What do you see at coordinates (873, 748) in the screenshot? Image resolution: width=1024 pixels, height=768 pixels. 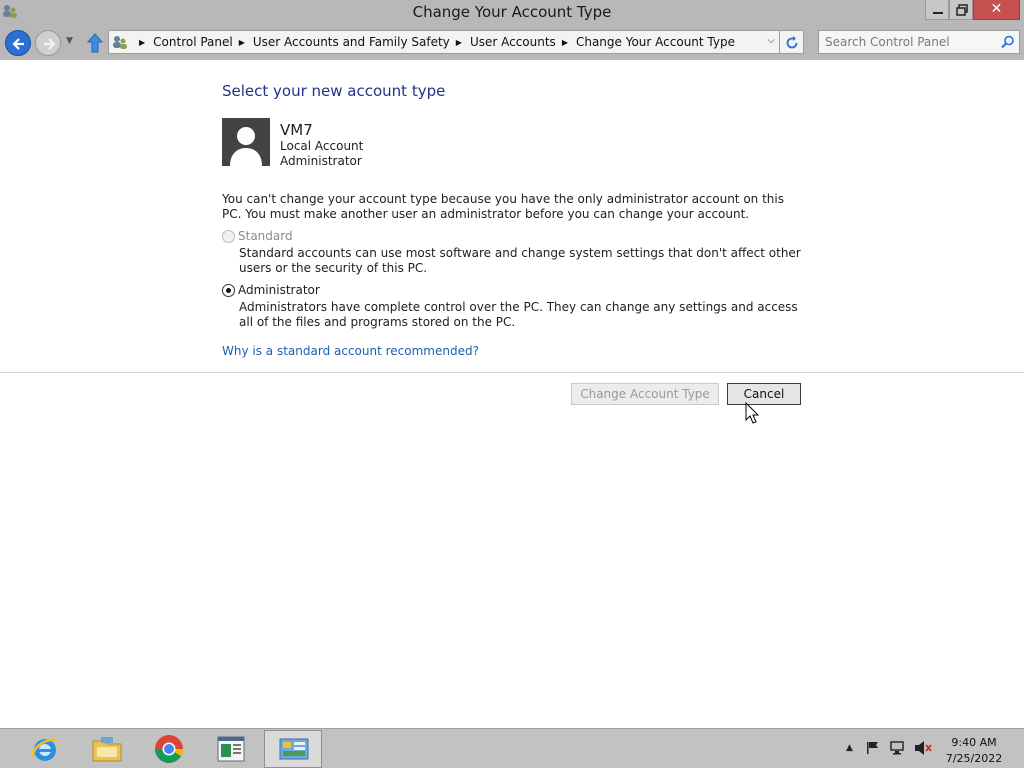 I see `action-center-flag-icon` at bounding box center [873, 748].